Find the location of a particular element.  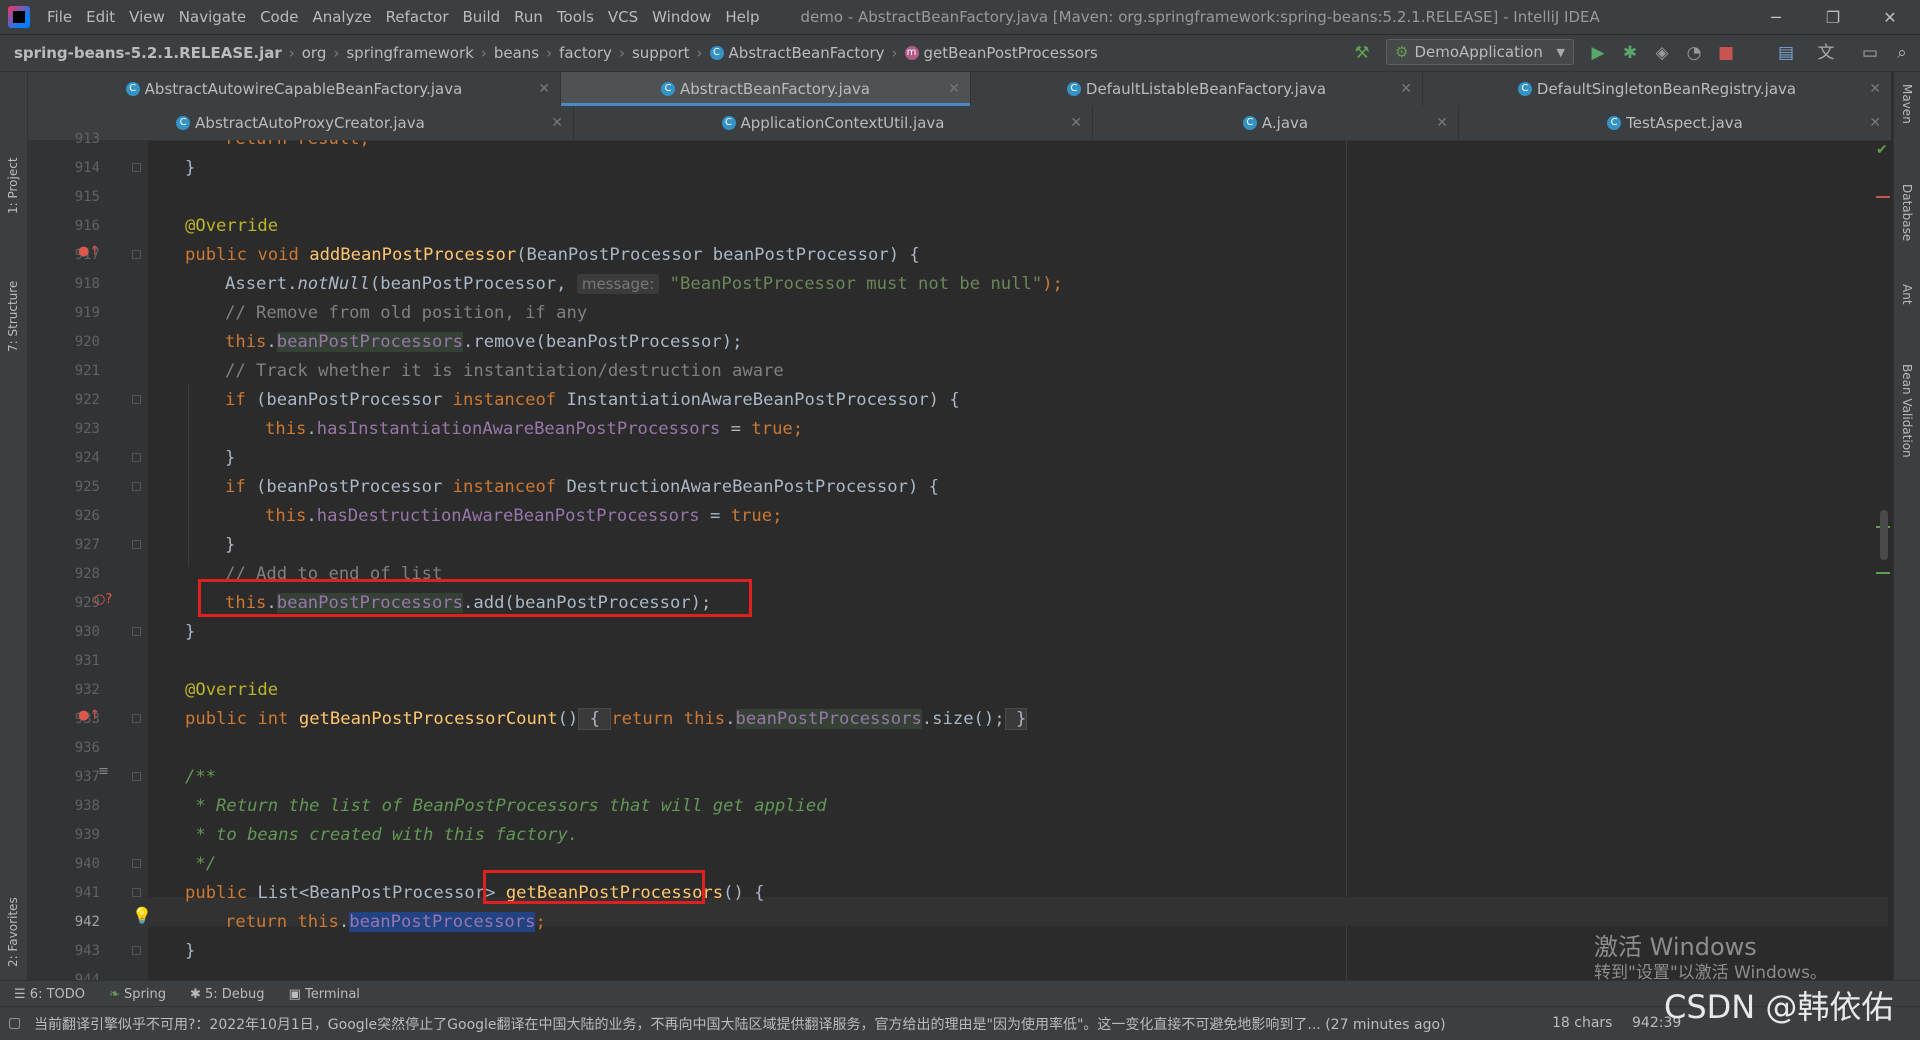

layout-icon: ▭ is located at coordinates (1870, 53).